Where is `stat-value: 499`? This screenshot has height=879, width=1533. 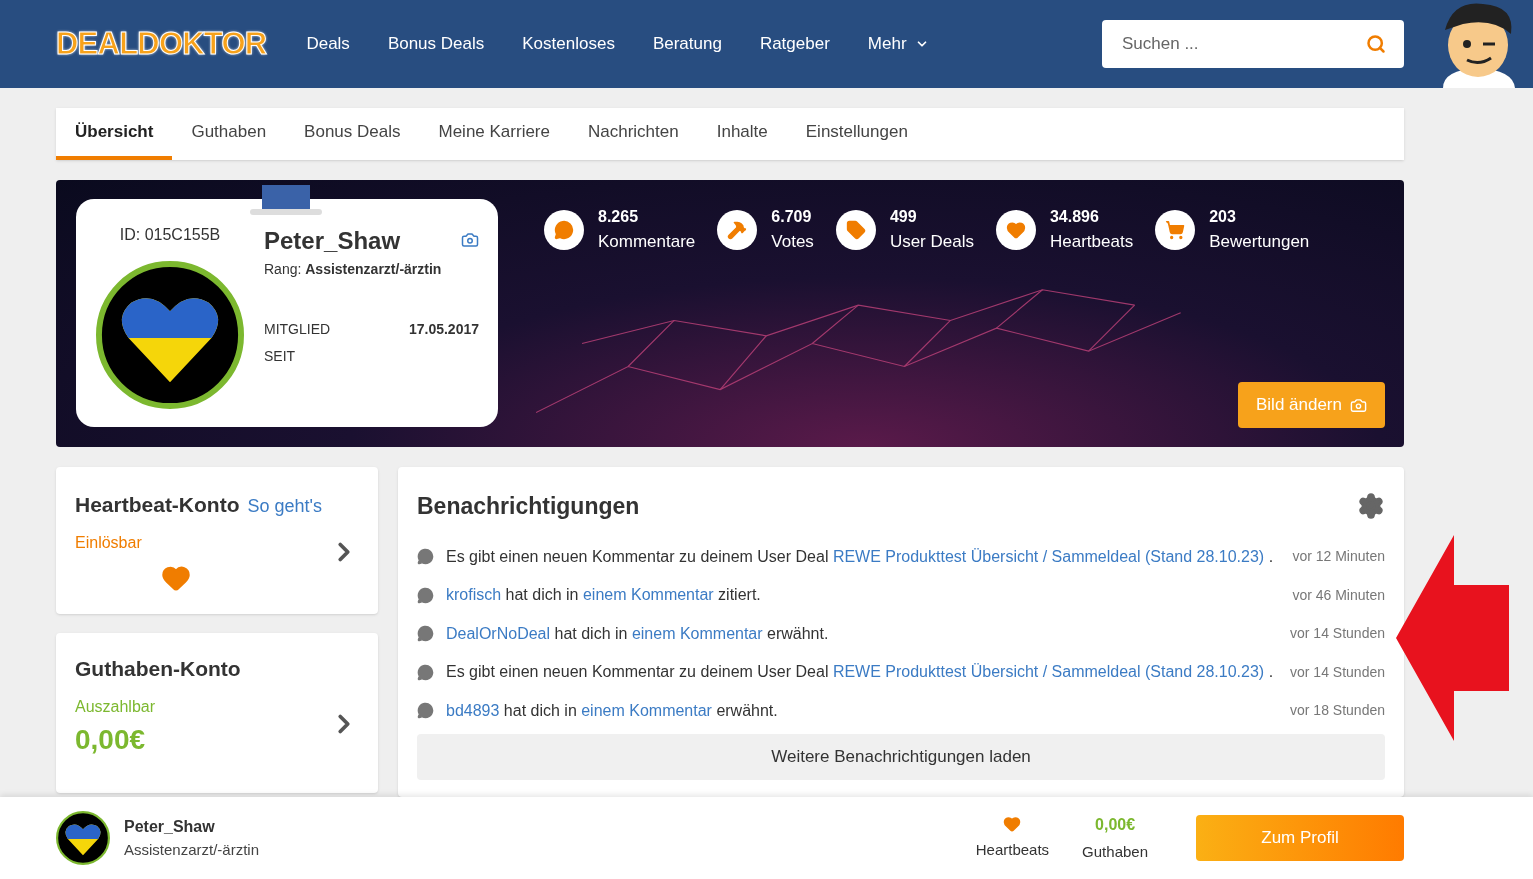
stat-value: 499 is located at coordinates (903, 217).